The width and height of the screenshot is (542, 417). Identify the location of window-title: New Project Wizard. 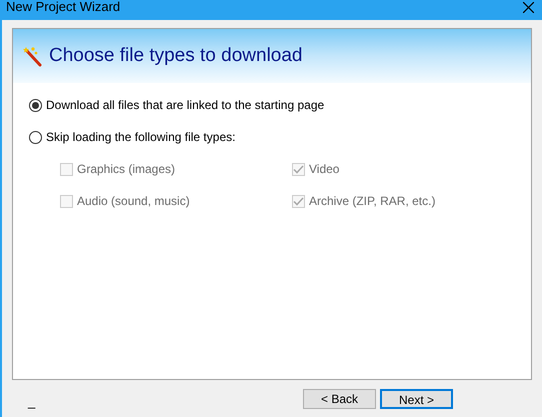
(63, 8).